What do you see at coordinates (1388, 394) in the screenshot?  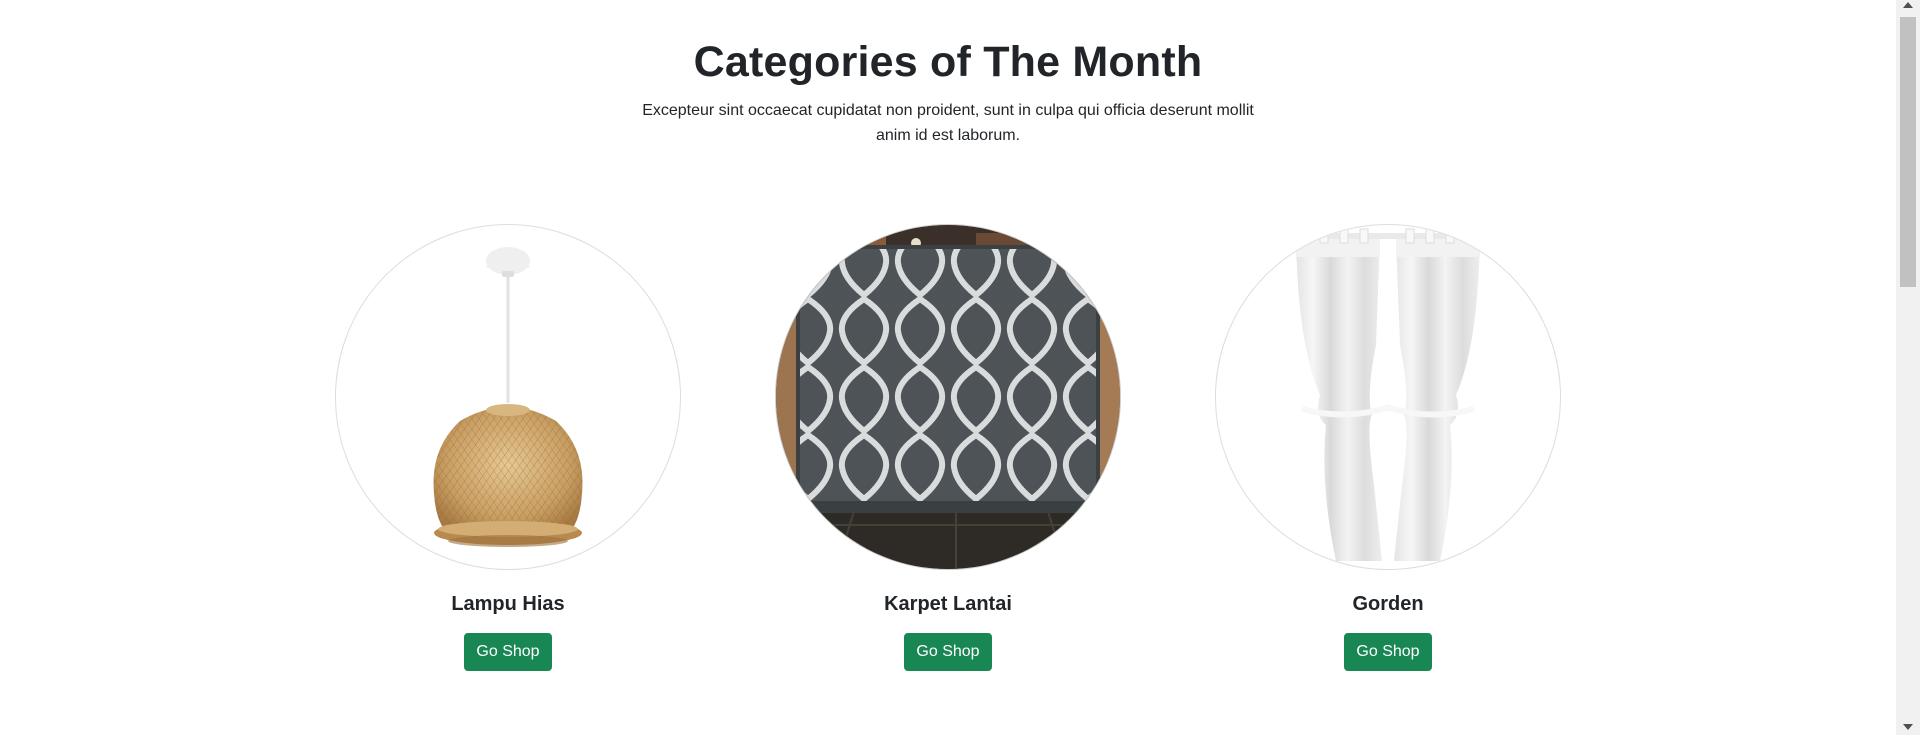 I see `white-curtains-illustration` at bounding box center [1388, 394].